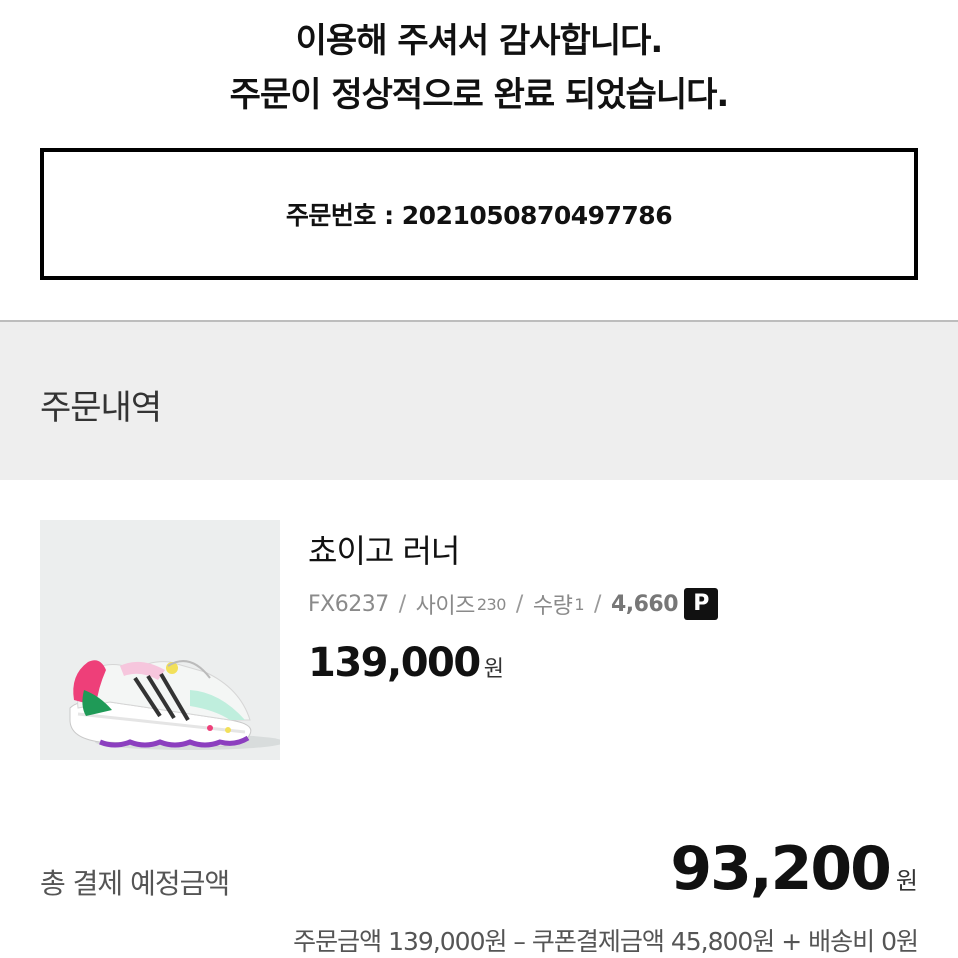 The image size is (958, 958). I want to click on size-value: 230, so click(491, 604).